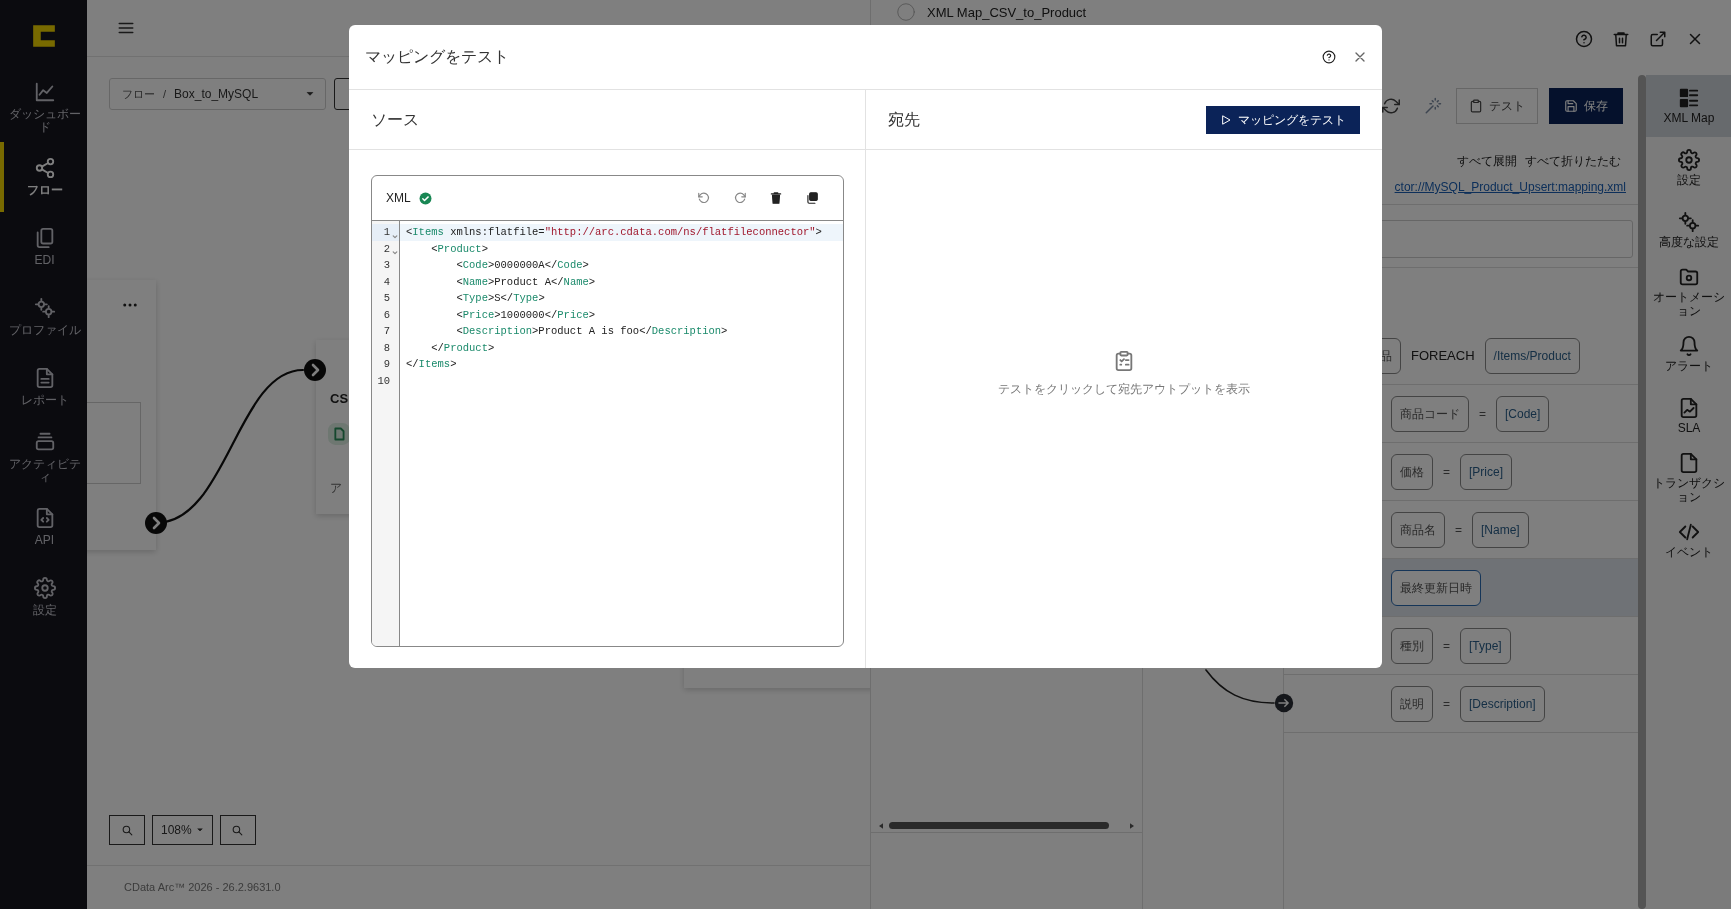 The image size is (1731, 909). Describe the element at coordinates (904, 119) in the screenshot. I see `section-heading: 宛先` at that location.